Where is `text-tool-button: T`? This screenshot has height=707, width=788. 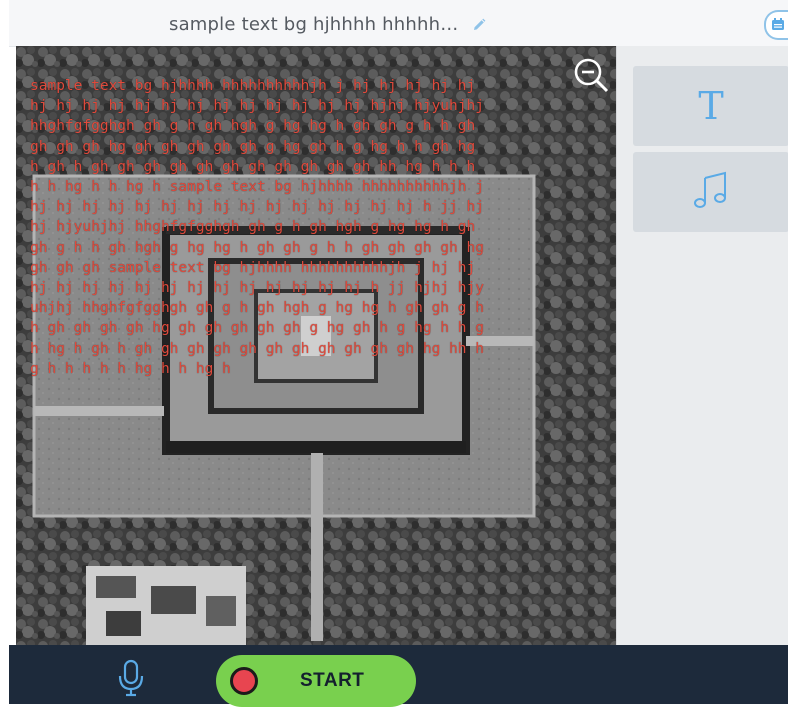
text-tool-button: T is located at coordinates (710, 106).